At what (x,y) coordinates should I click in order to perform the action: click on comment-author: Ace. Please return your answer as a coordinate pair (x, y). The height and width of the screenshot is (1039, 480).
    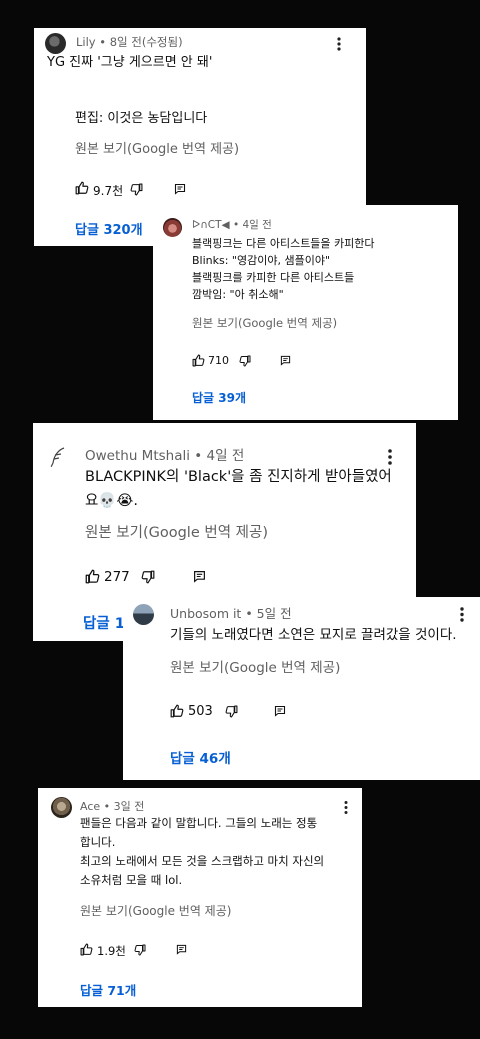
    Looking at the image, I should click on (90, 806).